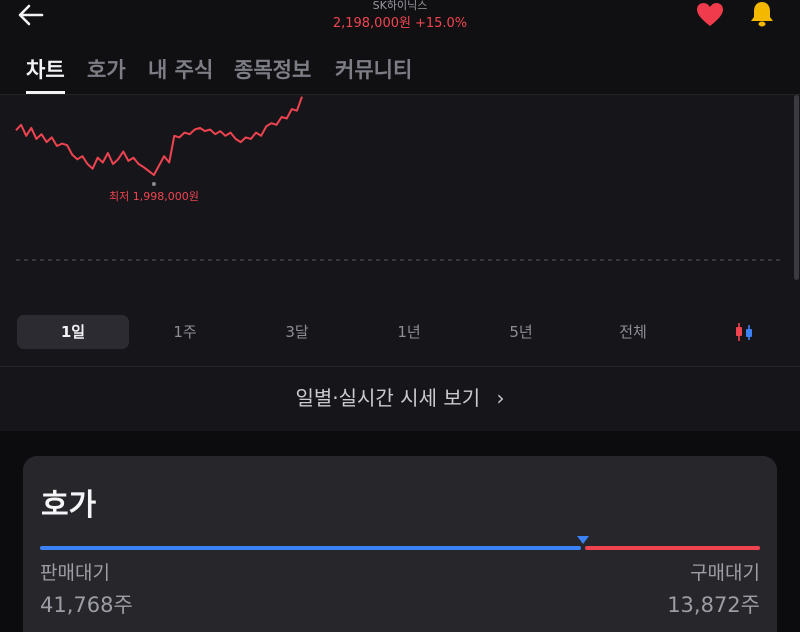  What do you see at coordinates (725, 573) in the screenshot?
I see `buy-waiting-label: 구매대기` at bounding box center [725, 573].